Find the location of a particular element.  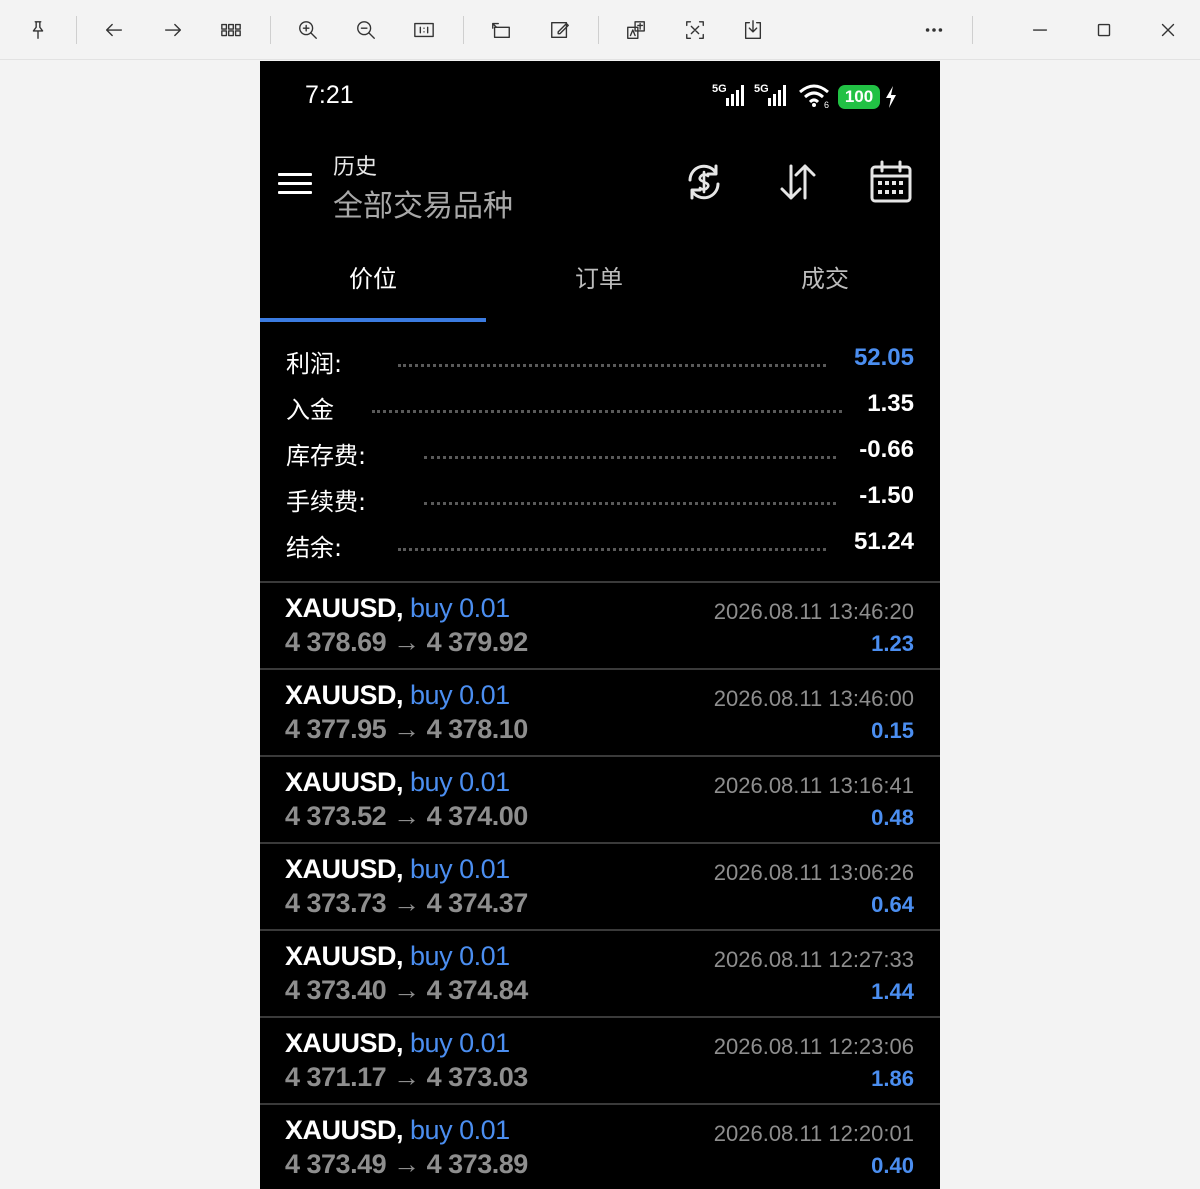

deal-prices: 4 378.69 → 4 379.92 is located at coordinates (406, 642).